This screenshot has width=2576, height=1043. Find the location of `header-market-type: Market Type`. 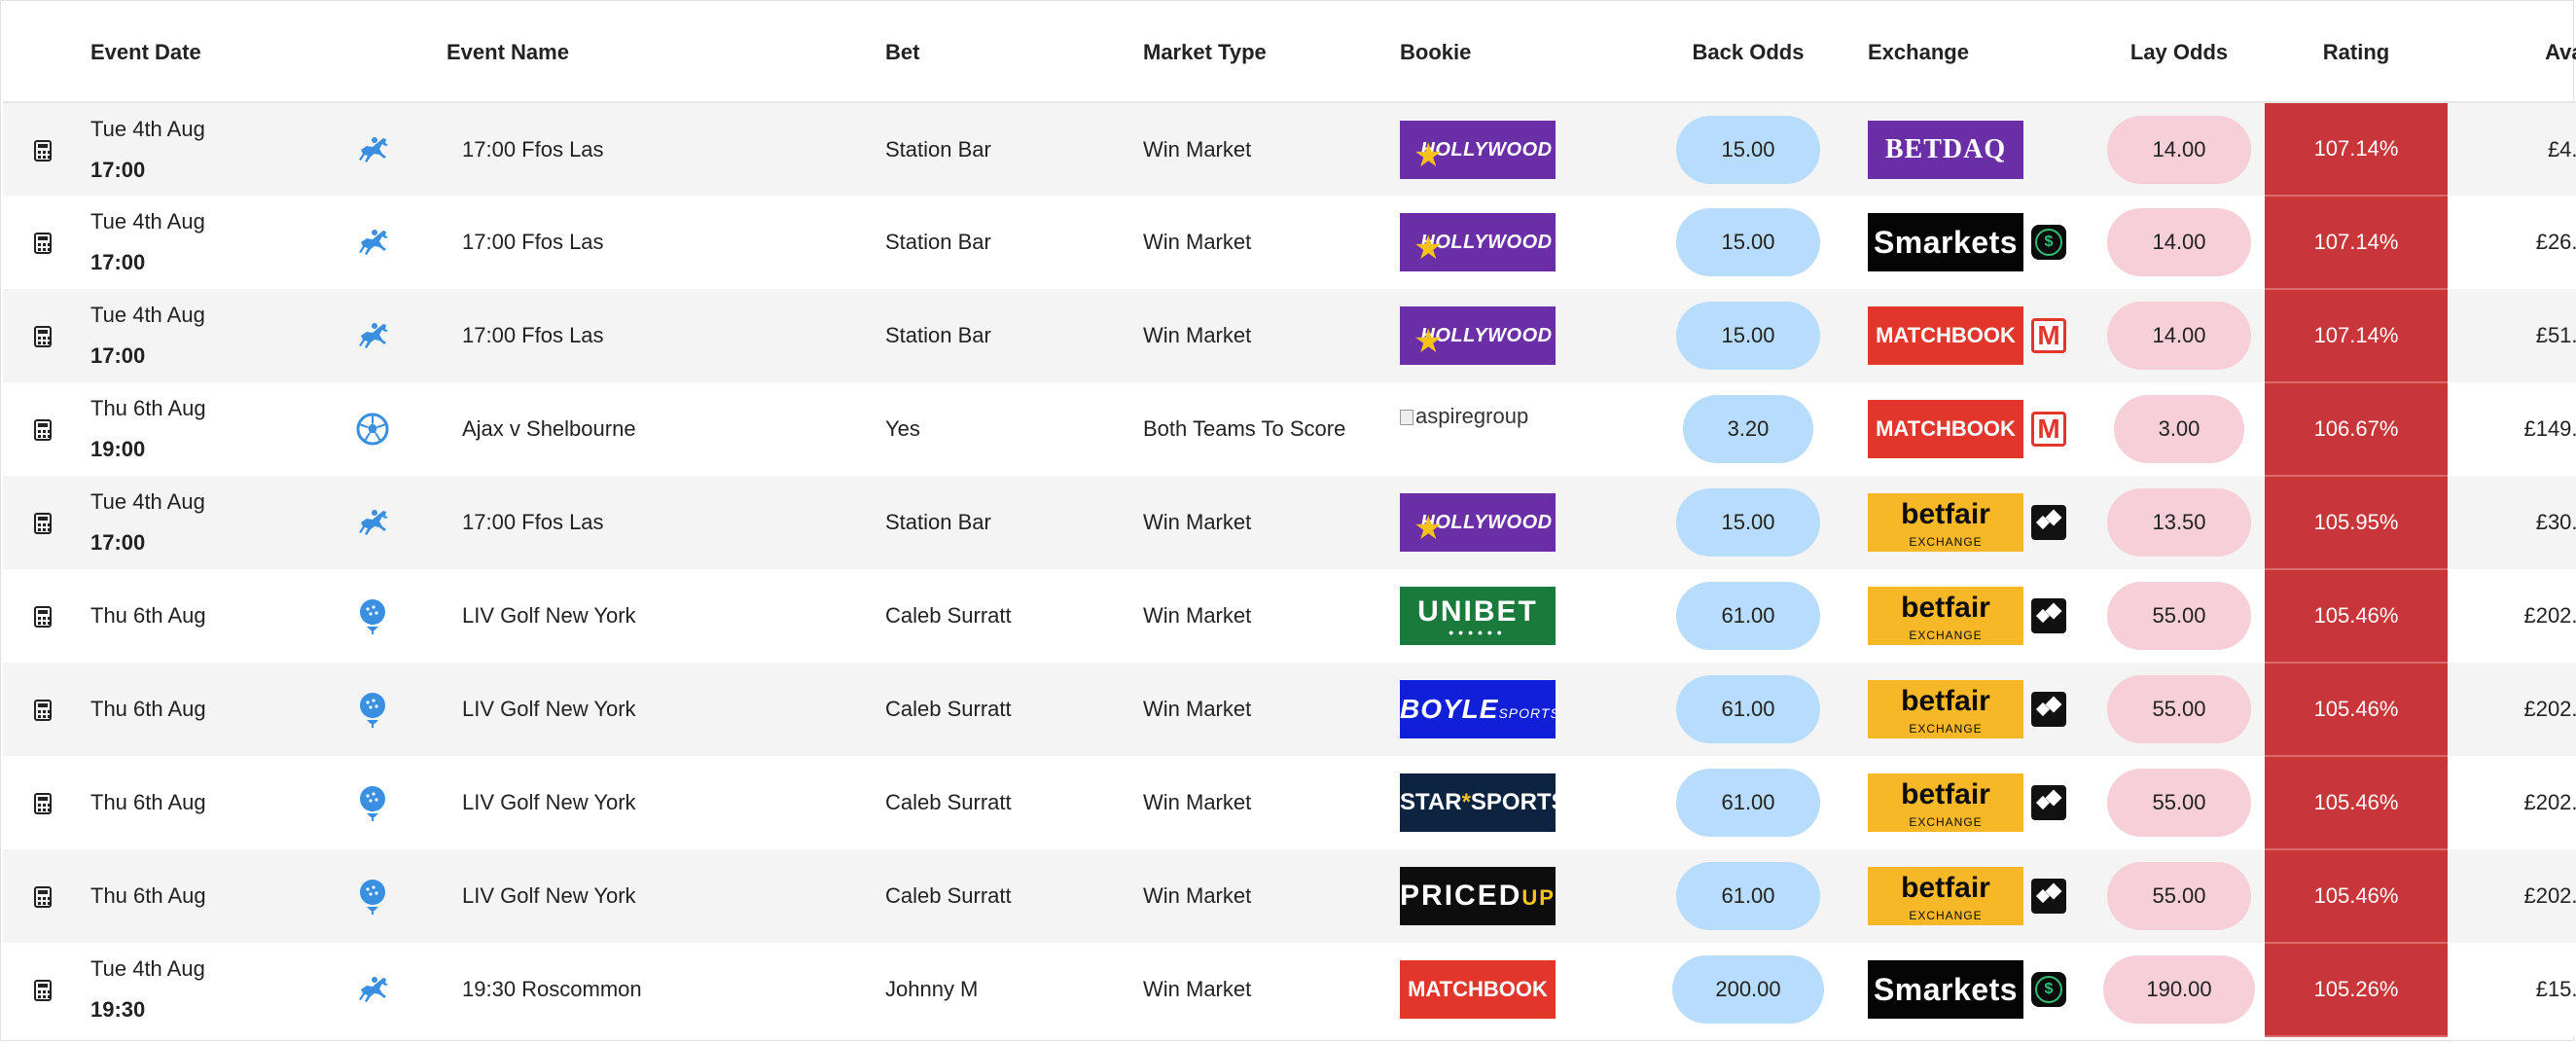

header-market-type: Market Type is located at coordinates (1271, 52).